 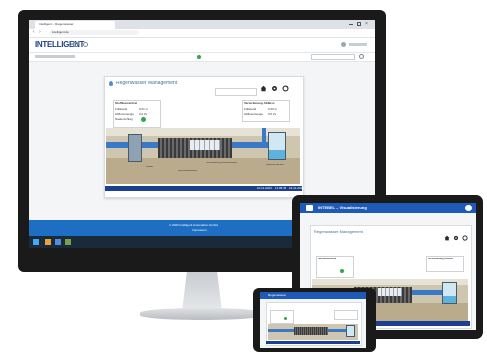 I want to click on phone-left-panel, so click(x=282, y=317).